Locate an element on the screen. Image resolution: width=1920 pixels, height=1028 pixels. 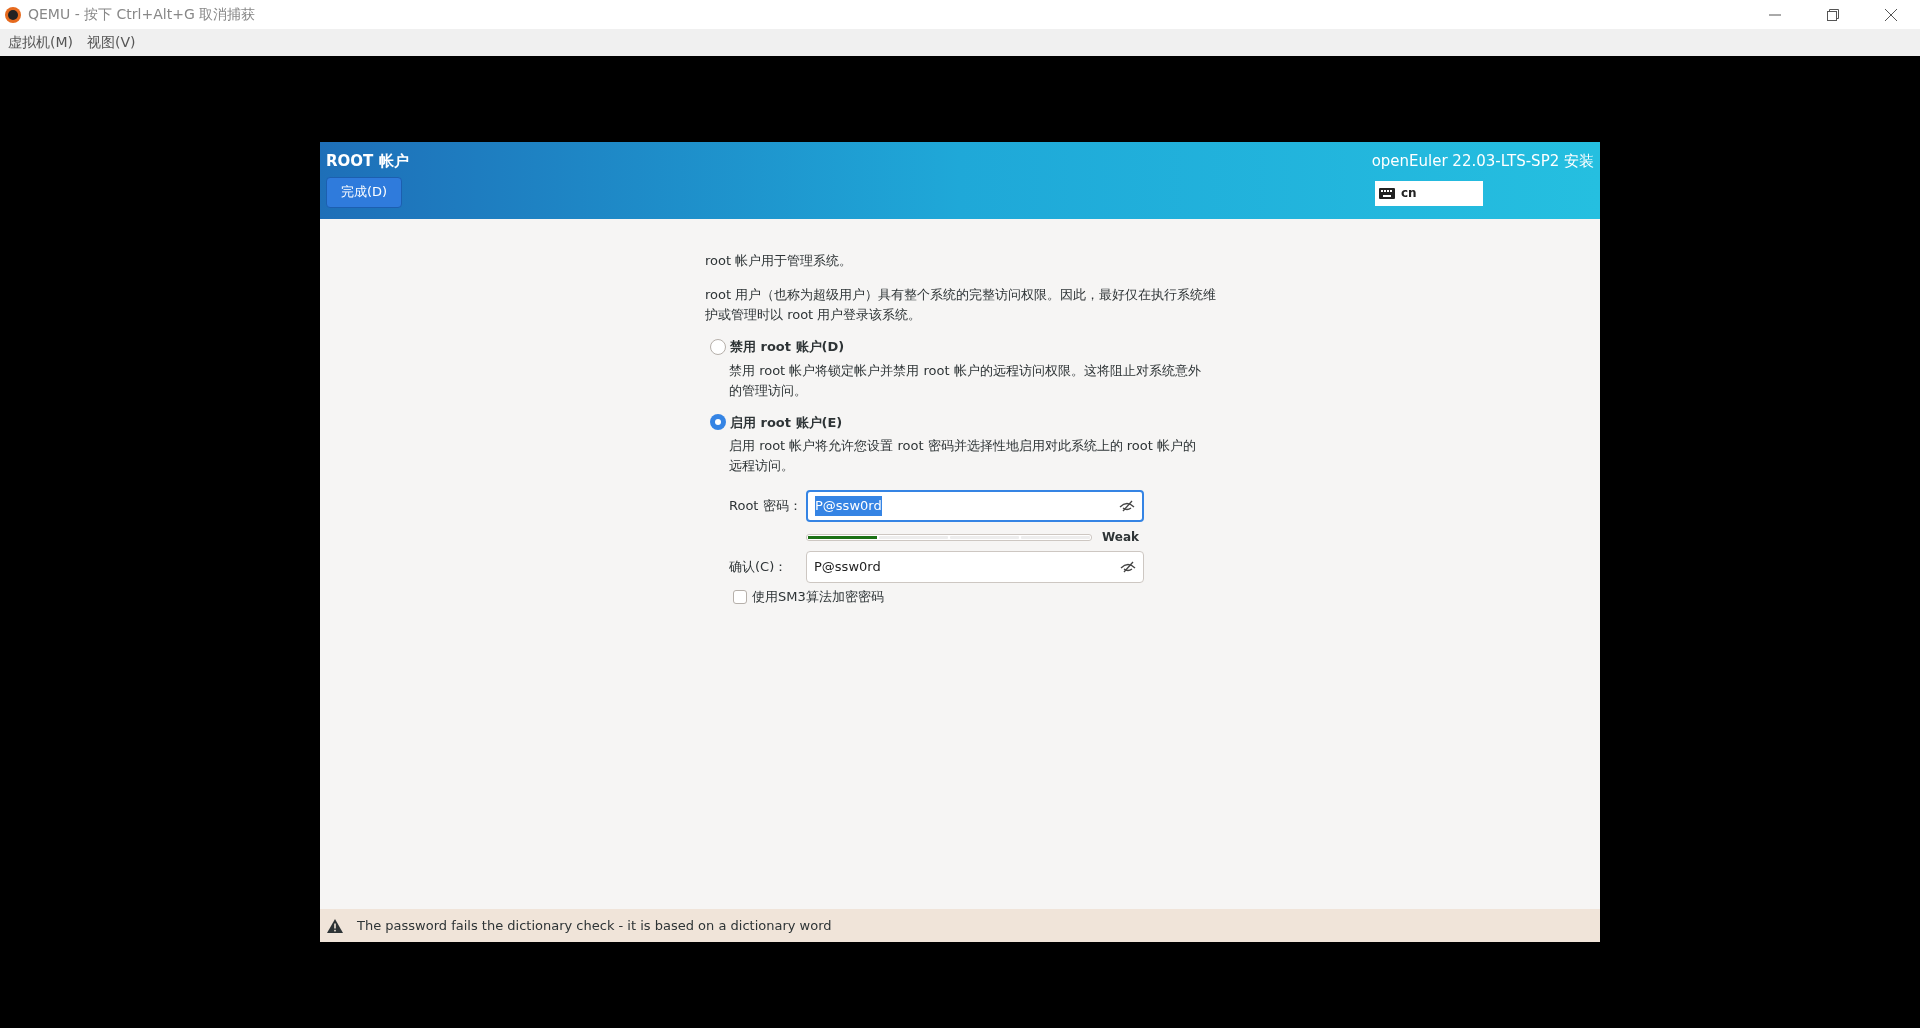
keyboard-layout-indicator: cn is located at coordinates (1429, 193).